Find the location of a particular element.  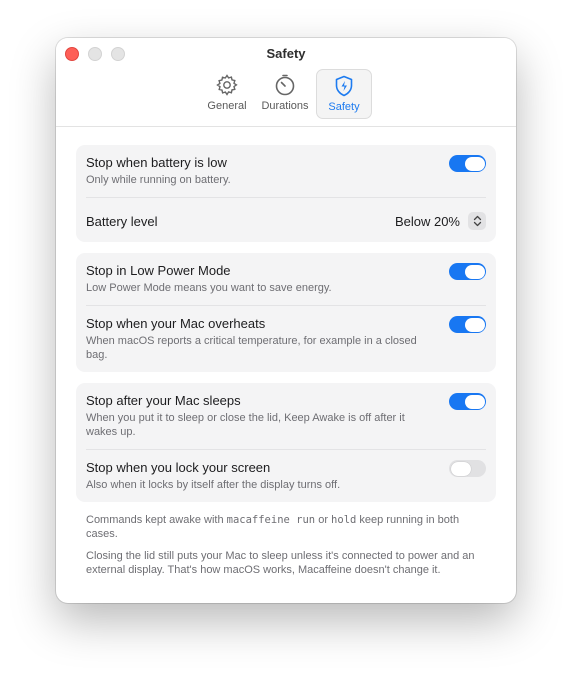

footnote-commands-mid: or is located at coordinates (323, 520).